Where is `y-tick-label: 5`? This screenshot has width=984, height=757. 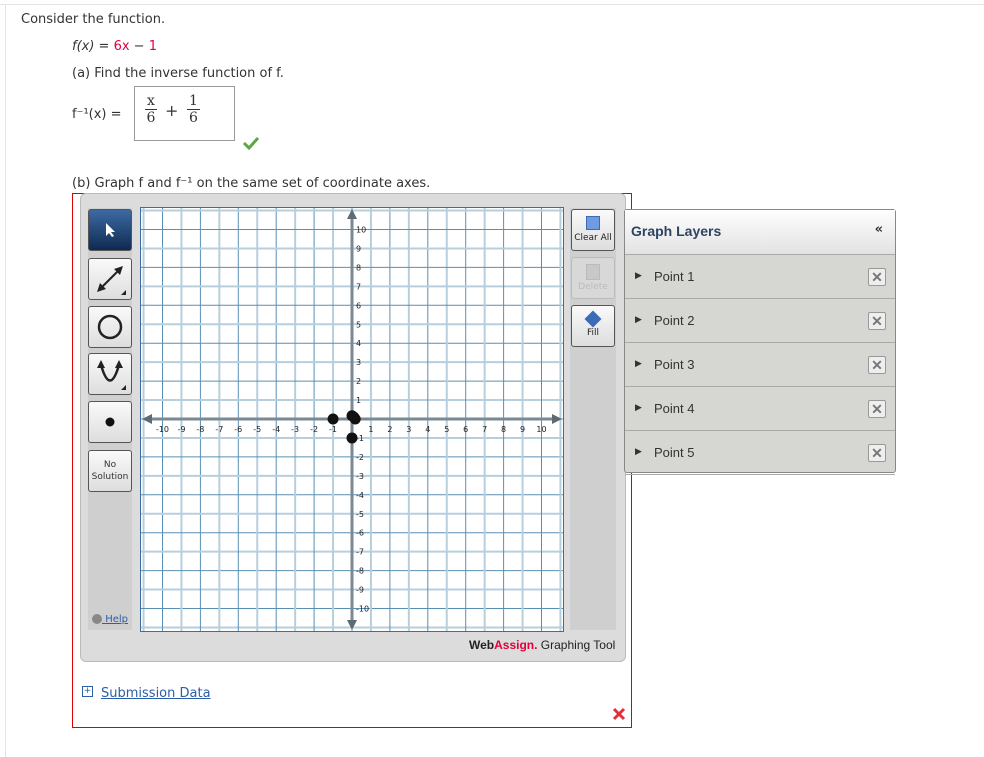
y-tick-label: 5 is located at coordinates (358, 324).